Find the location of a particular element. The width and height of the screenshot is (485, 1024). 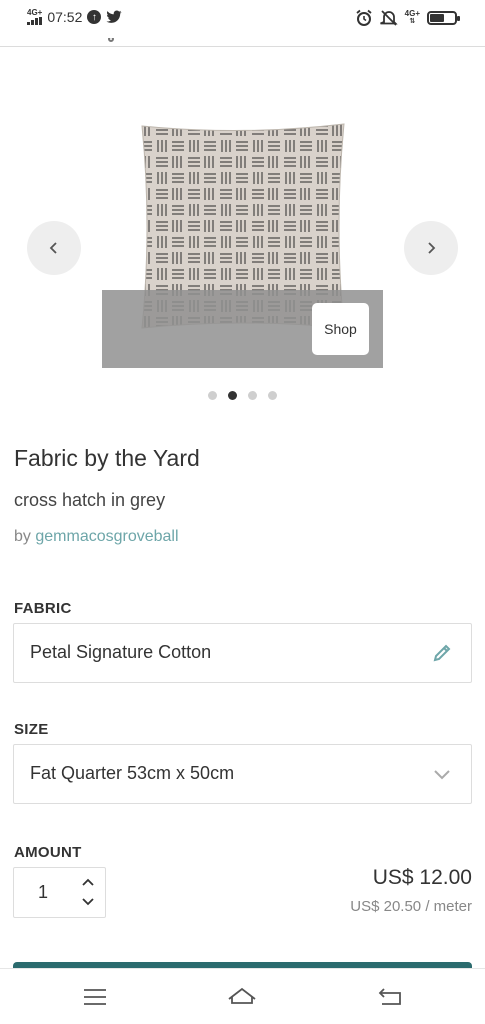

twitter-icon is located at coordinates (114, 16).